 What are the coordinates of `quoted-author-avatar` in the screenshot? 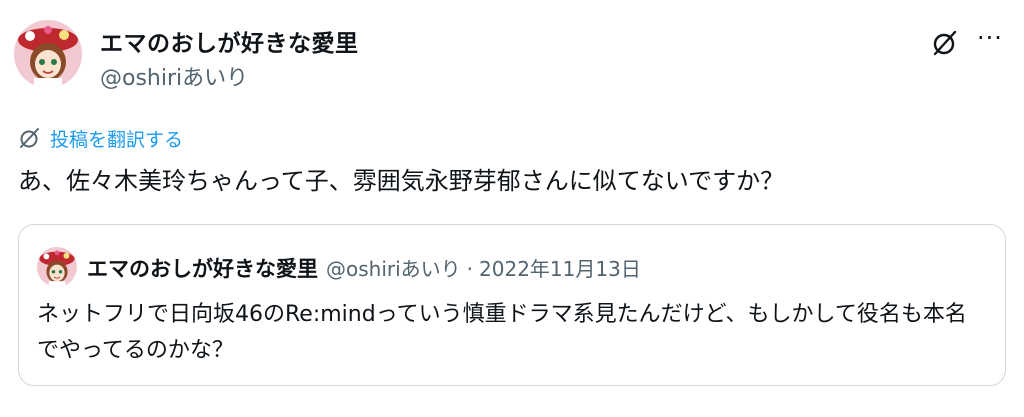 It's located at (57, 267).